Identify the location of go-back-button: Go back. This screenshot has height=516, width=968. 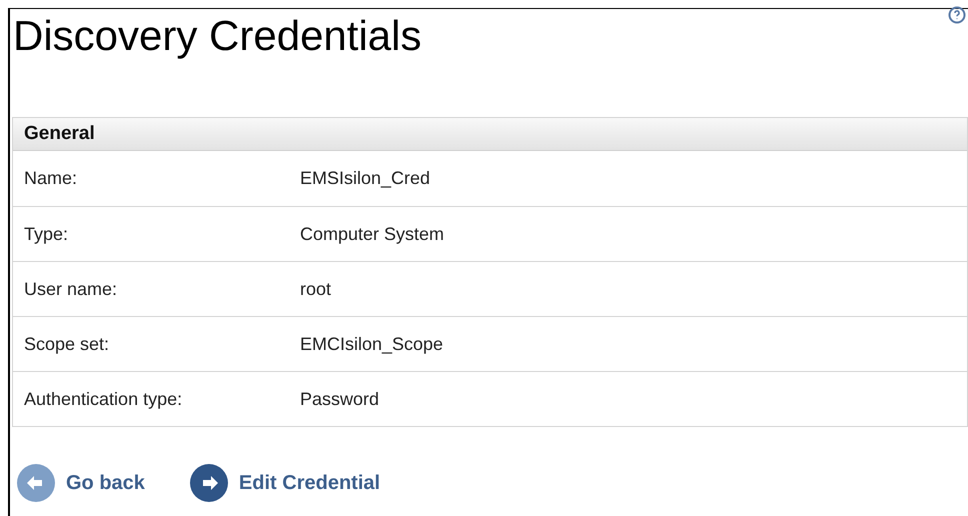
(80, 483).